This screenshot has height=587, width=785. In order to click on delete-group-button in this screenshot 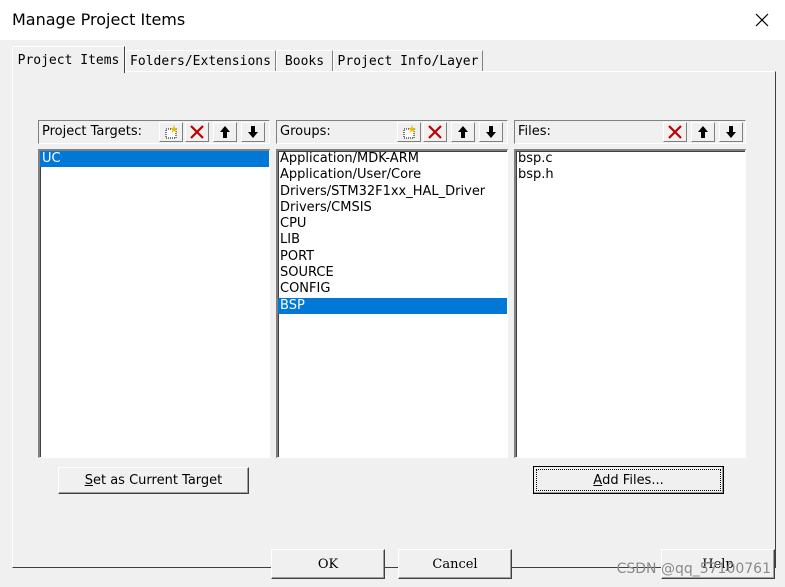, I will do `click(435, 132)`.